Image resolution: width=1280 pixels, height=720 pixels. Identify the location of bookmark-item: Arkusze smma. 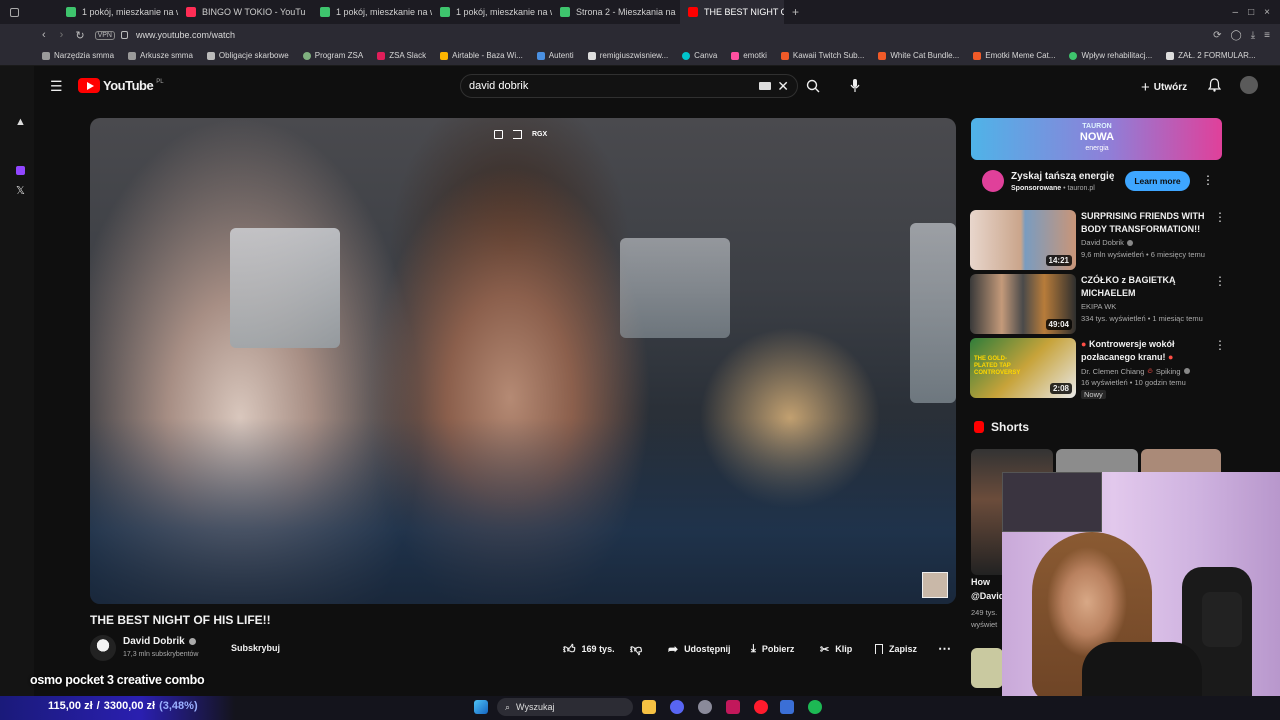
(160, 55).